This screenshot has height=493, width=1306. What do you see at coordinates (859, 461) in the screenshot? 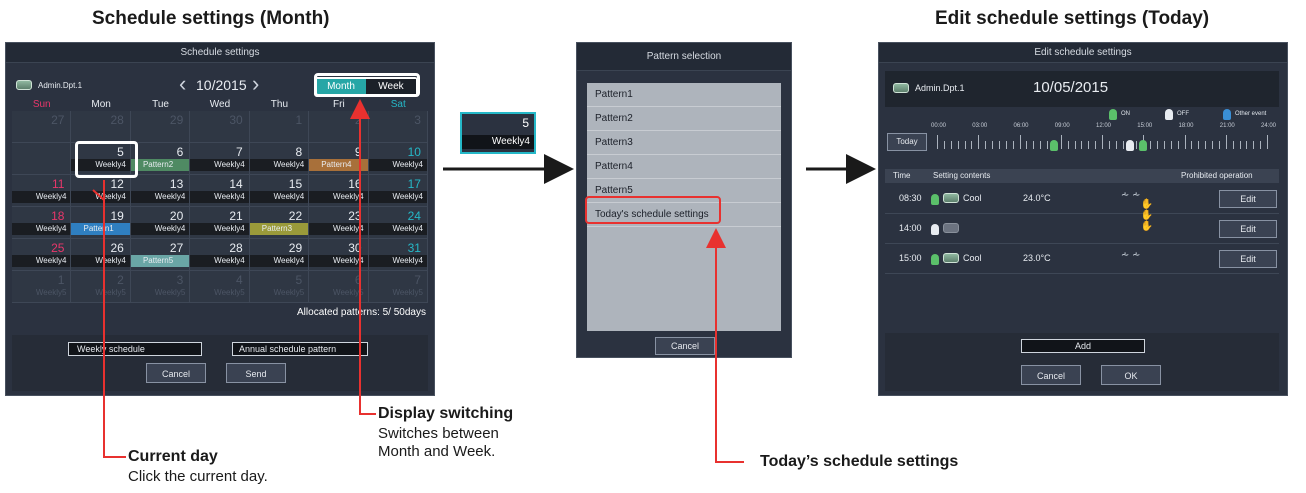
I see `note-today-title: Today’s schedule settings` at bounding box center [859, 461].